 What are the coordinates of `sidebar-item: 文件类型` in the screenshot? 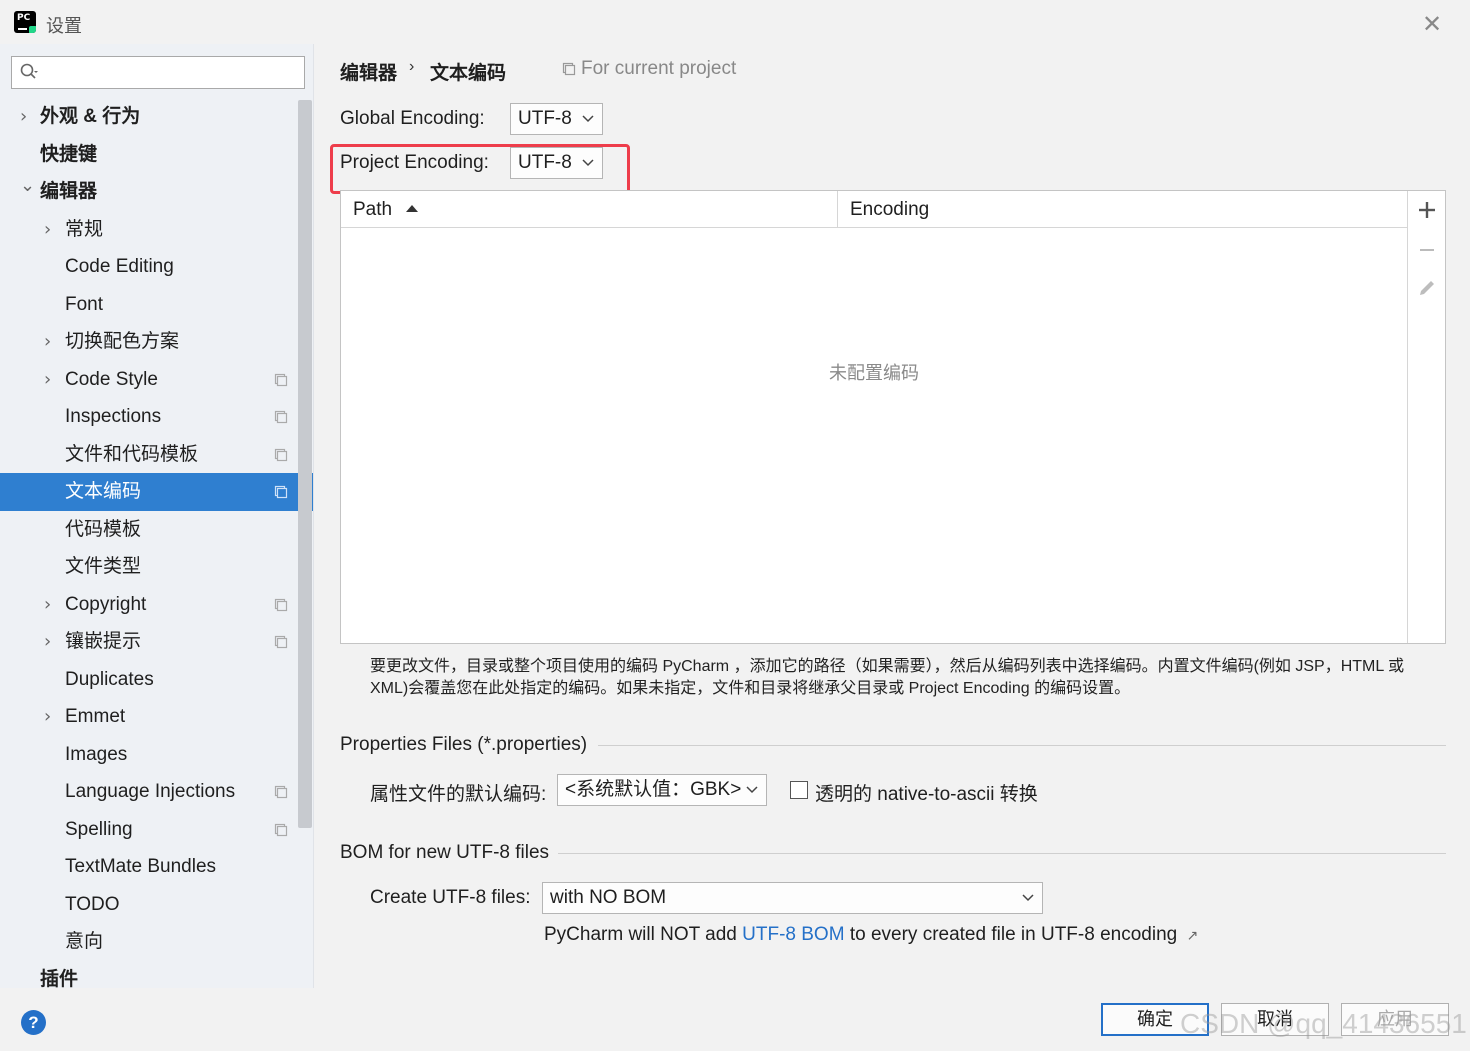 It's located at (149, 567).